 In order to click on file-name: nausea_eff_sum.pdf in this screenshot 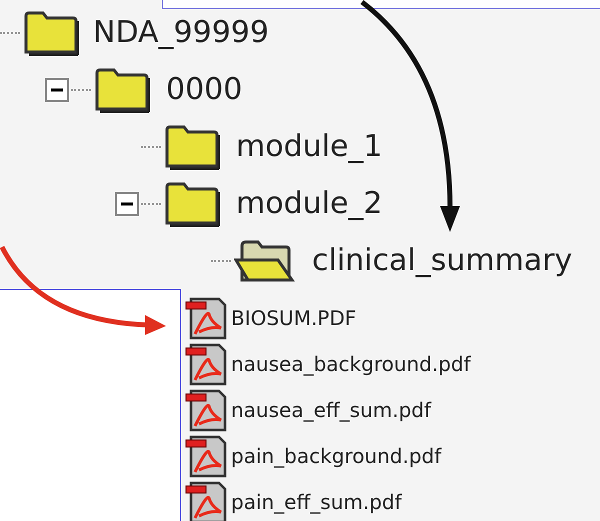, I will do `click(331, 410)`.